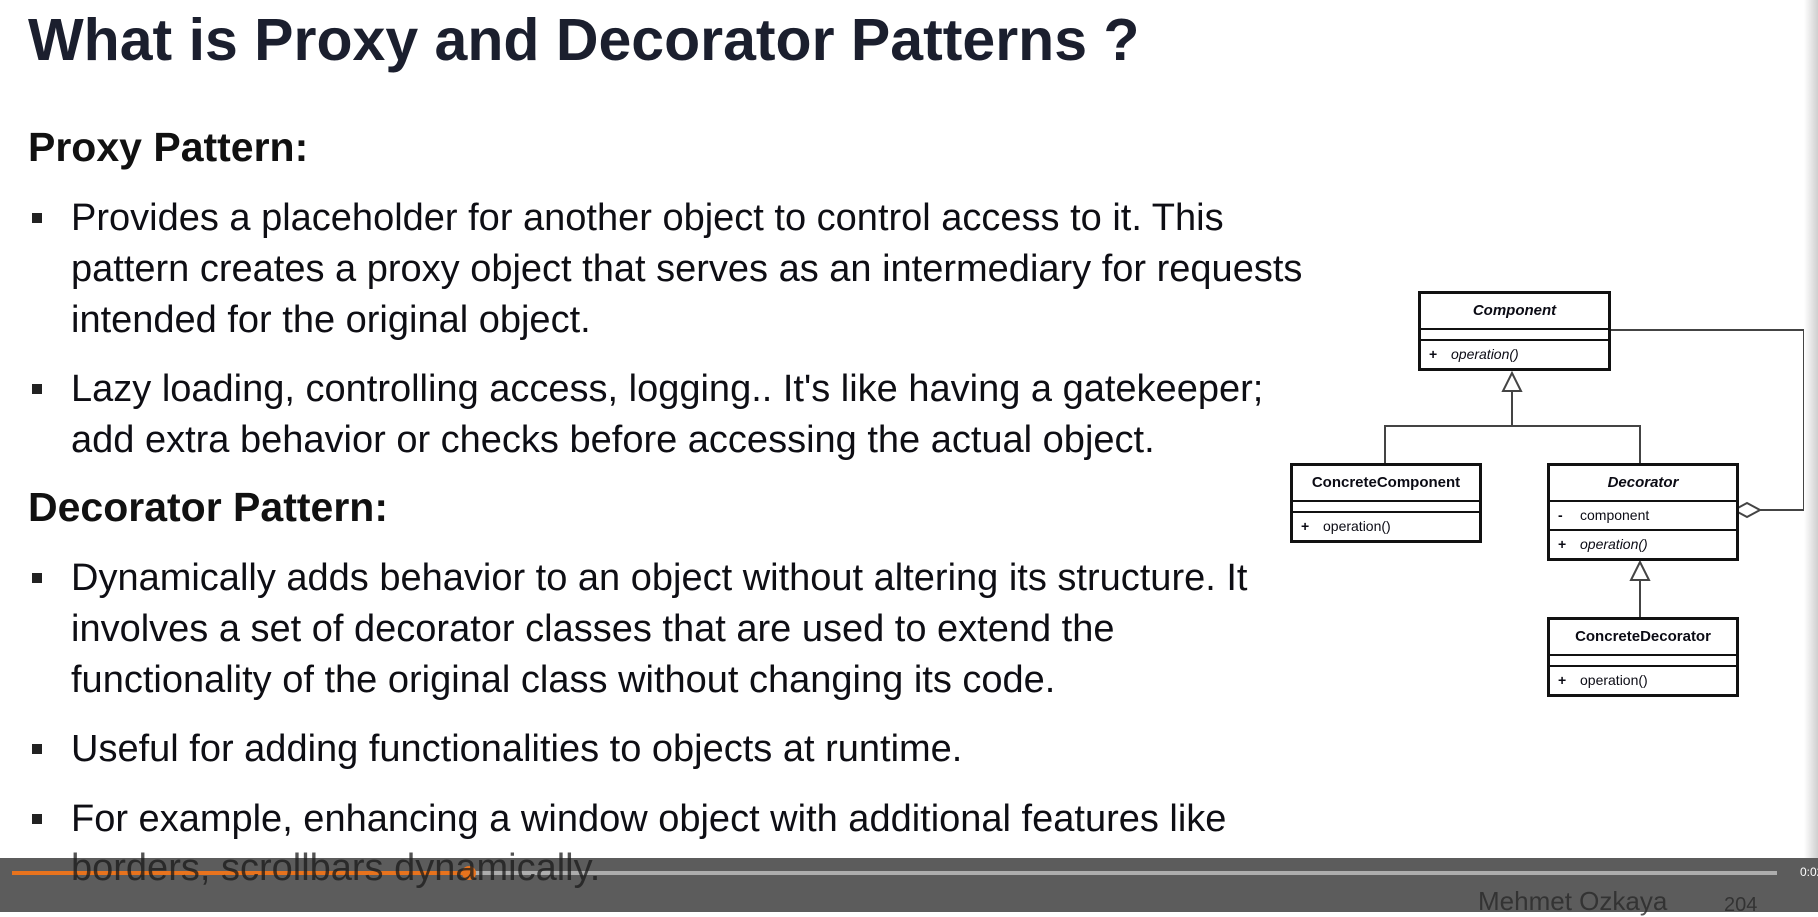  What do you see at coordinates (1809, 872) in the screenshot?
I see `time-display: 0:02` at bounding box center [1809, 872].